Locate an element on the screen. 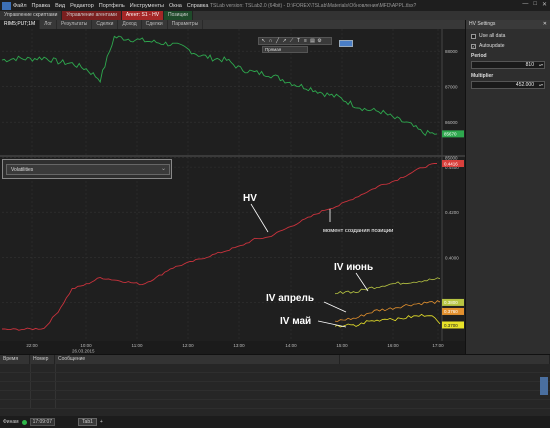  time-axis-tick-label: 11:00 is located at coordinates (137, 345).